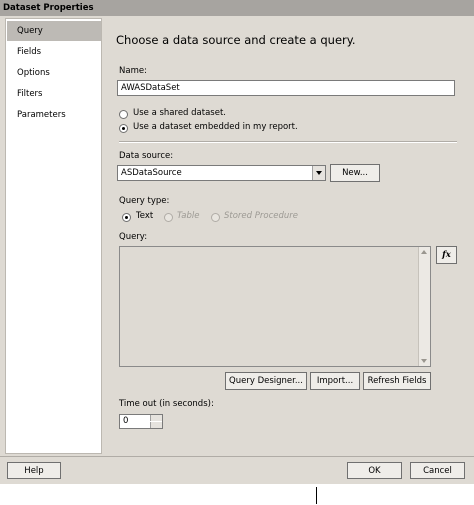 This screenshot has height=505, width=474. What do you see at coordinates (54, 52) in the screenshot?
I see `nav-item-fields: Fields` at bounding box center [54, 52].